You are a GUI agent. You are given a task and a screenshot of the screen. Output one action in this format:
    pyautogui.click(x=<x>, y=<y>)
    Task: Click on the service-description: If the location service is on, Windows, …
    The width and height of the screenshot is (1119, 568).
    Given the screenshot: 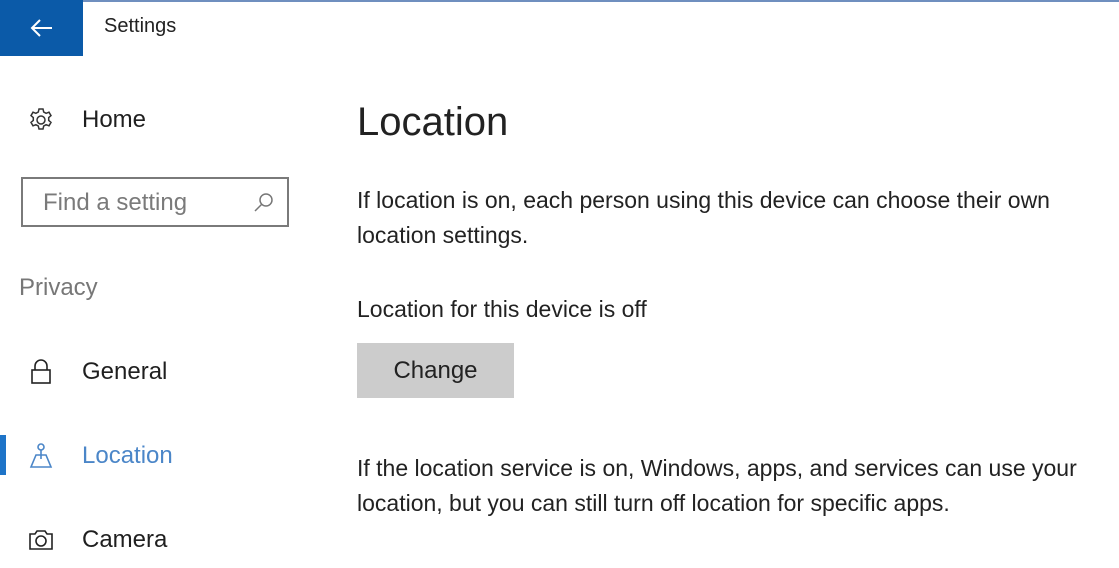 What is the action you would take?
    pyautogui.click(x=717, y=485)
    